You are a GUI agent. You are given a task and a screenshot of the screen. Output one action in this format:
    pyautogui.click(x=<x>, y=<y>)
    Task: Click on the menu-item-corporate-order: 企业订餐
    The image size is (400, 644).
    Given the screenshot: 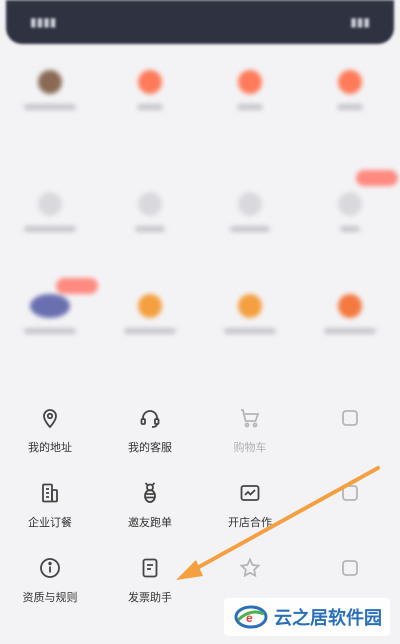 What is the action you would take?
    pyautogui.click(x=50, y=505)
    